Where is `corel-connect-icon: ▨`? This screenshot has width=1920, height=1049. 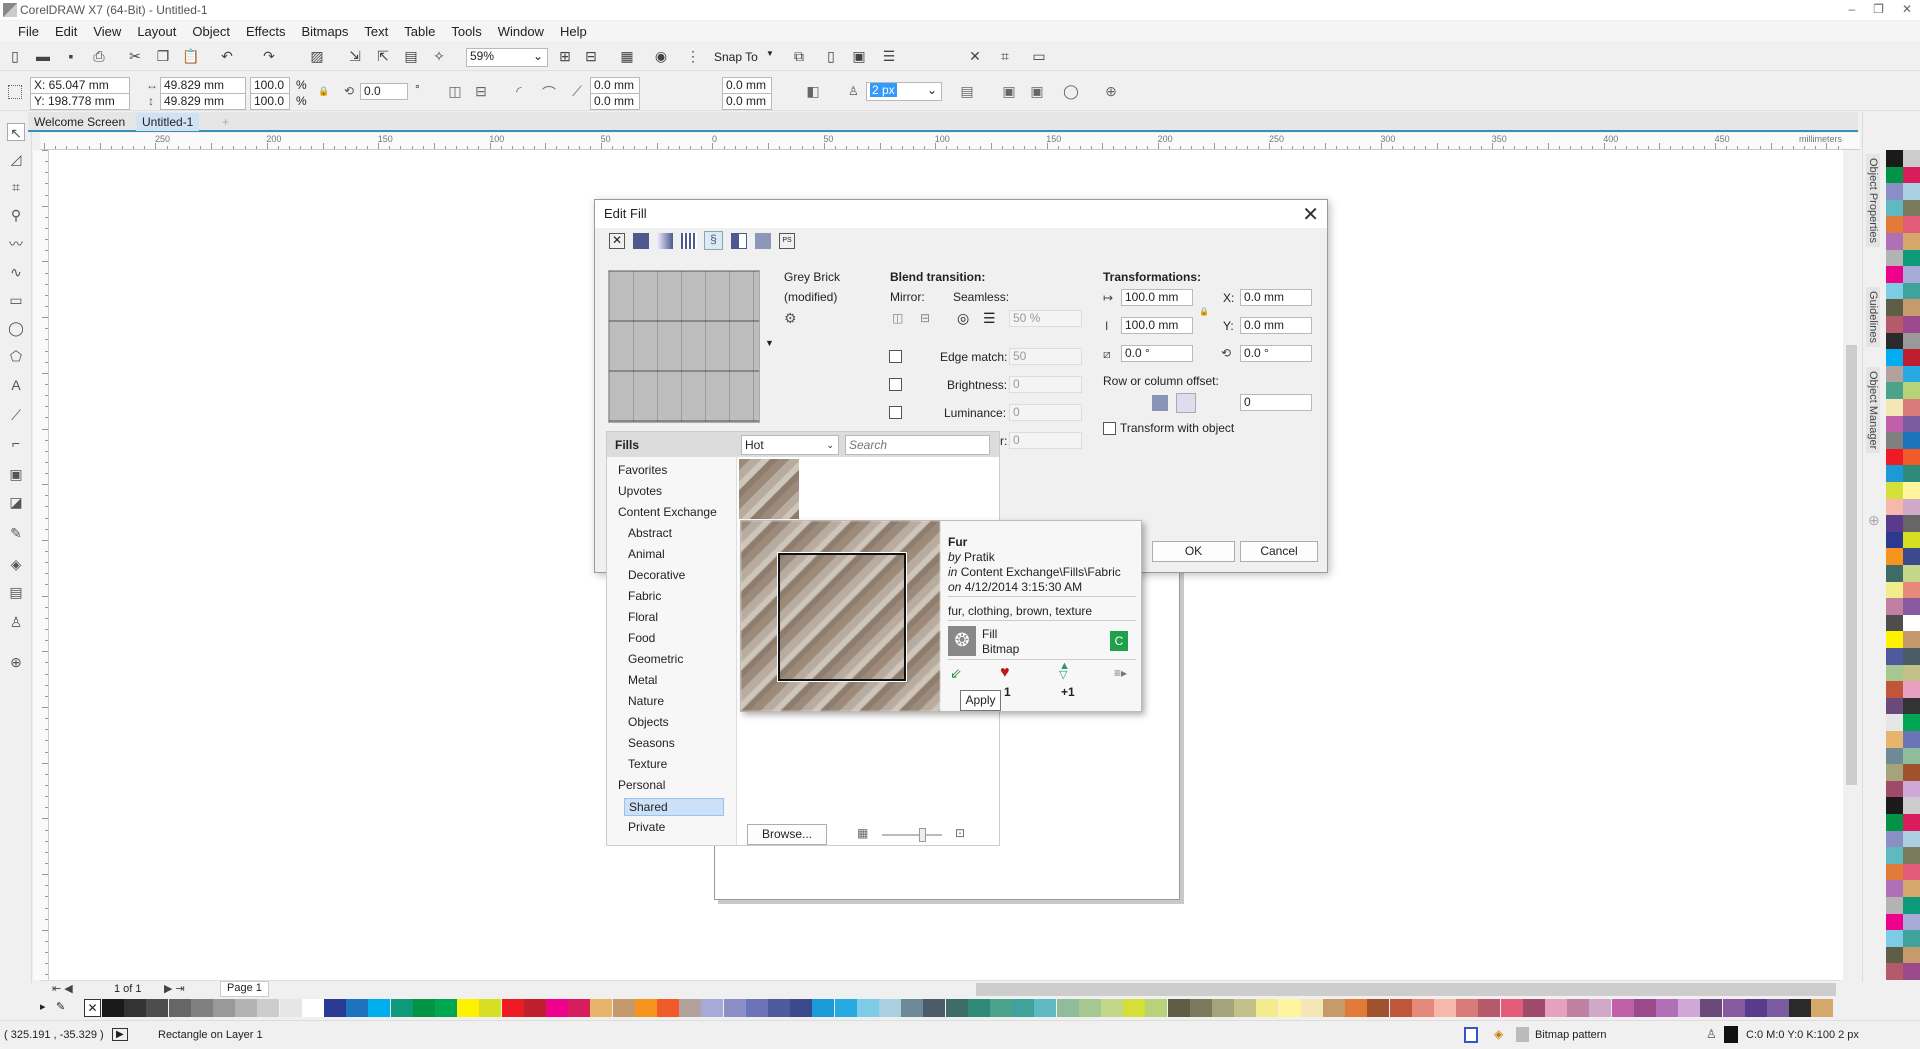 corel-connect-icon: ▨ is located at coordinates (317, 57).